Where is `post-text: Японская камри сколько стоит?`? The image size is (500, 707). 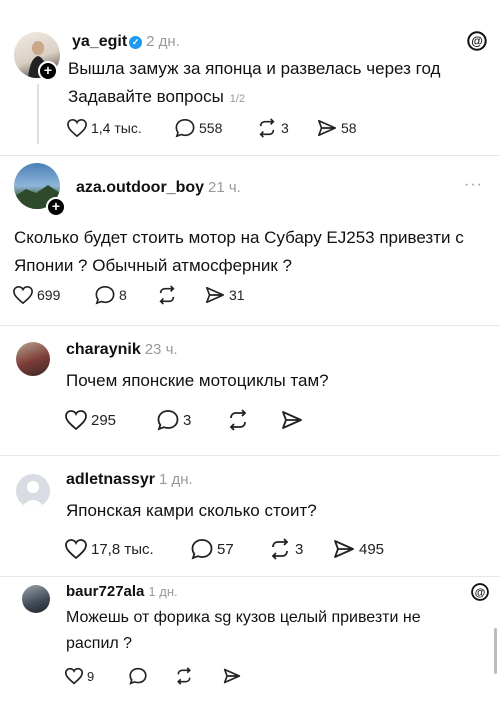 post-text: Японская камри сколько стоит? is located at coordinates (191, 510).